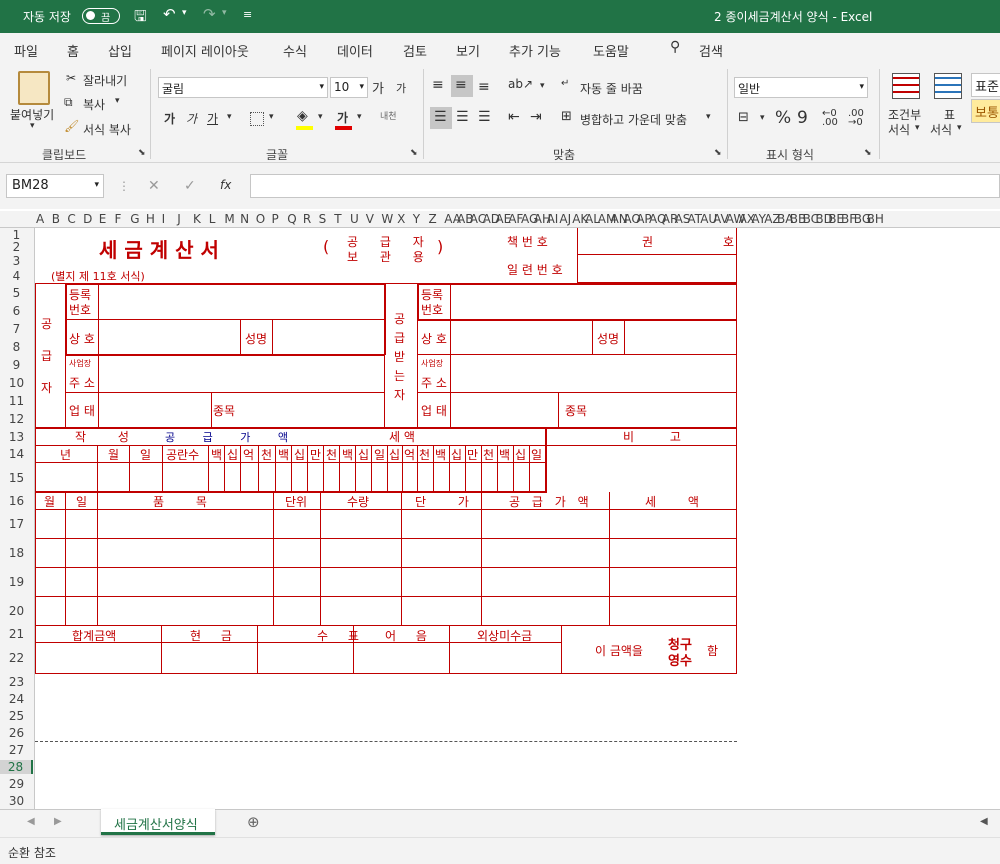 The height and width of the screenshot is (864, 1000). Describe the element at coordinates (433, 219) in the screenshot. I see `column-header-z: Z` at that location.